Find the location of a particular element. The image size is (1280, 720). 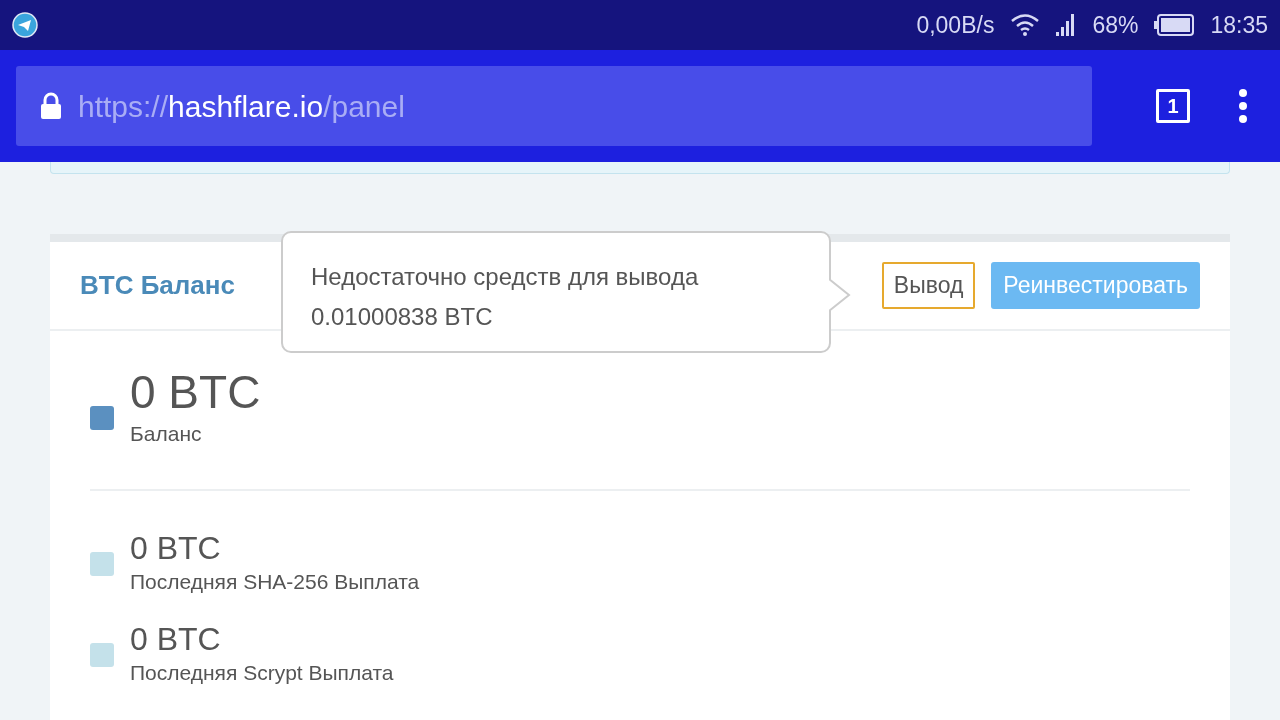

signal-icon is located at coordinates (1066, 25).